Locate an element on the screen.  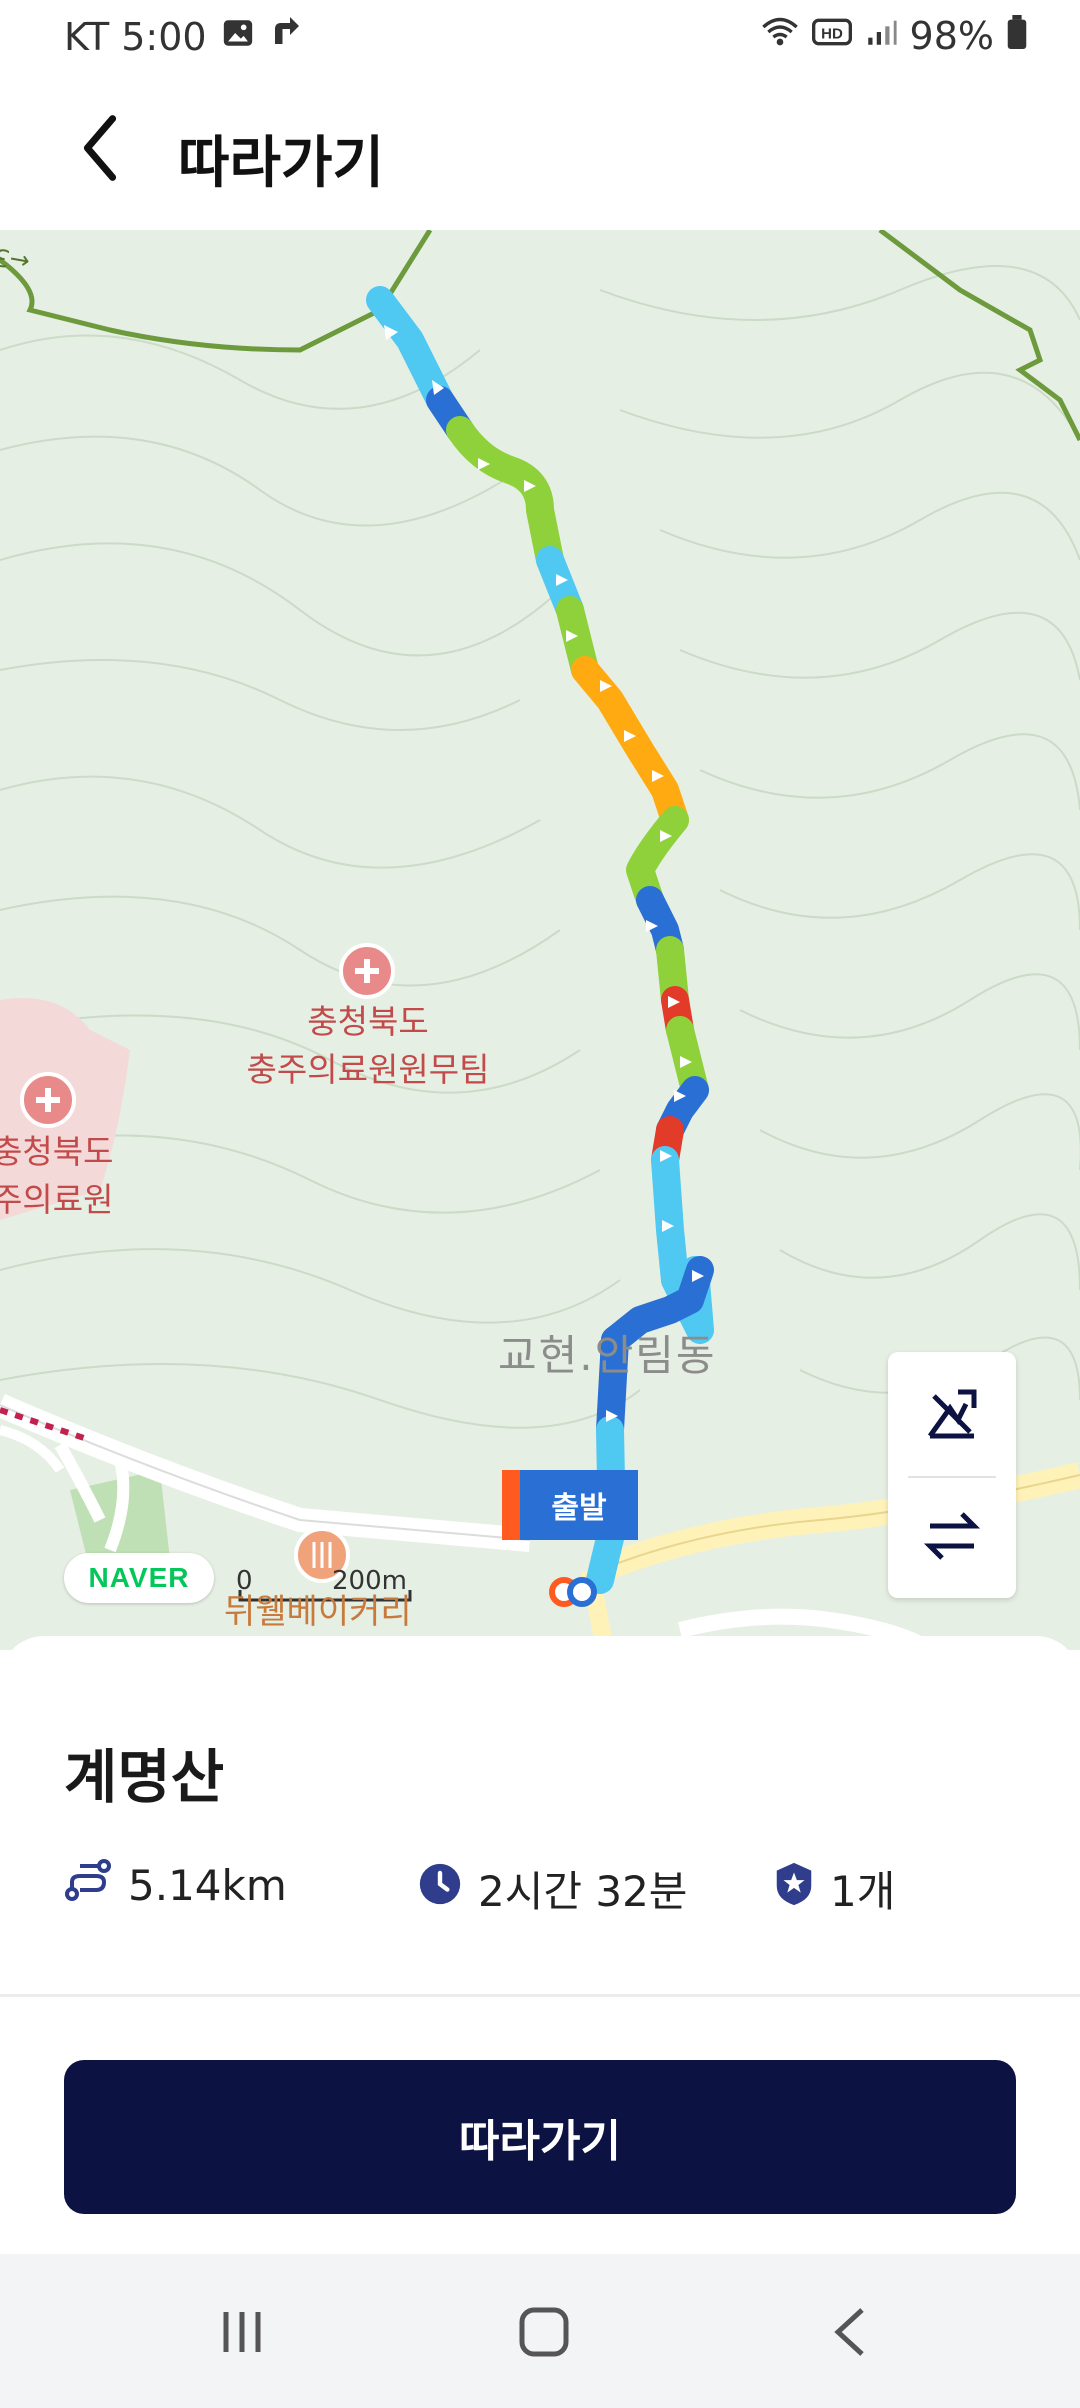
naver-logo-text: NAVER is located at coordinates (139, 1577).